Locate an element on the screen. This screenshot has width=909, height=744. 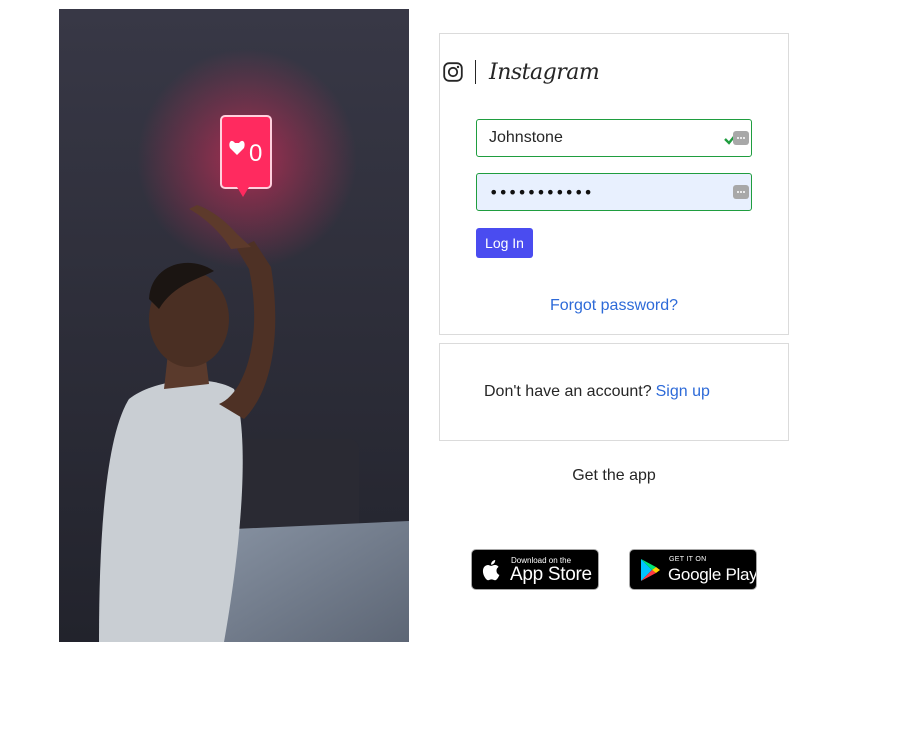
signup-row: Don't have an account? Sign up is located at coordinates (597, 392).